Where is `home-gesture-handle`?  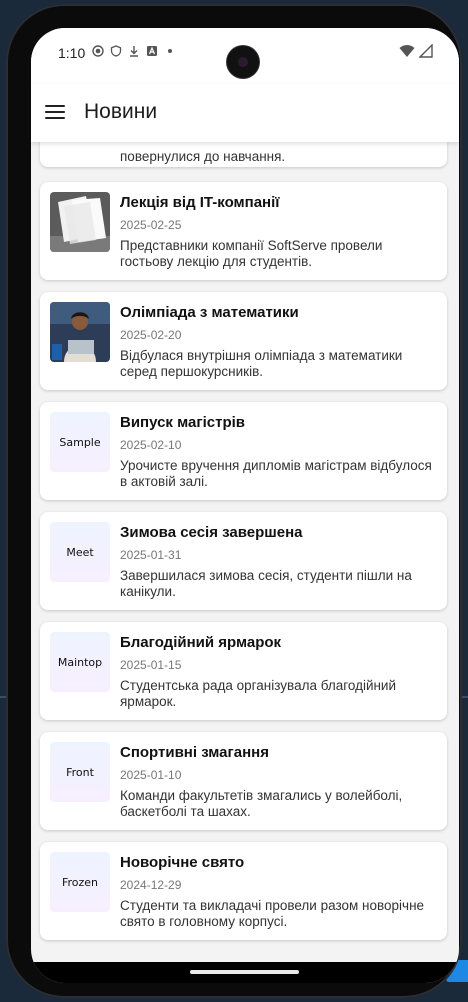 home-gesture-handle is located at coordinates (244, 972).